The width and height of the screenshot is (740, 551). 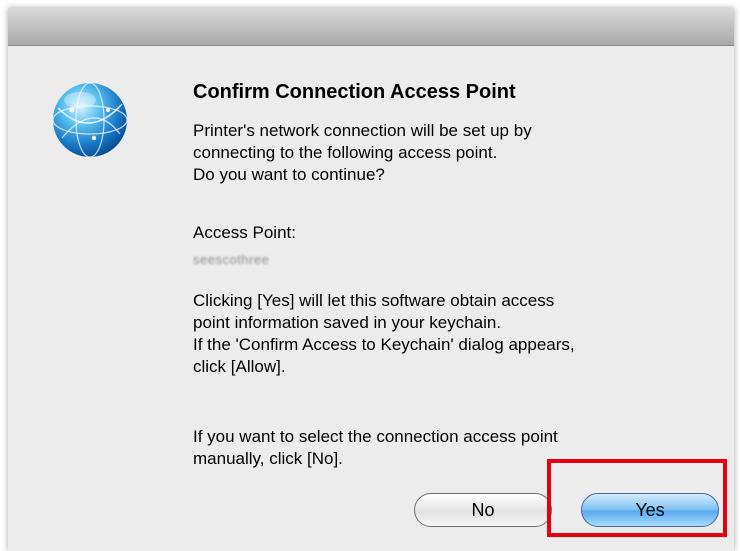 What do you see at coordinates (371, 27) in the screenshot?
I see `title-bar` at bounding box center [371, 27].